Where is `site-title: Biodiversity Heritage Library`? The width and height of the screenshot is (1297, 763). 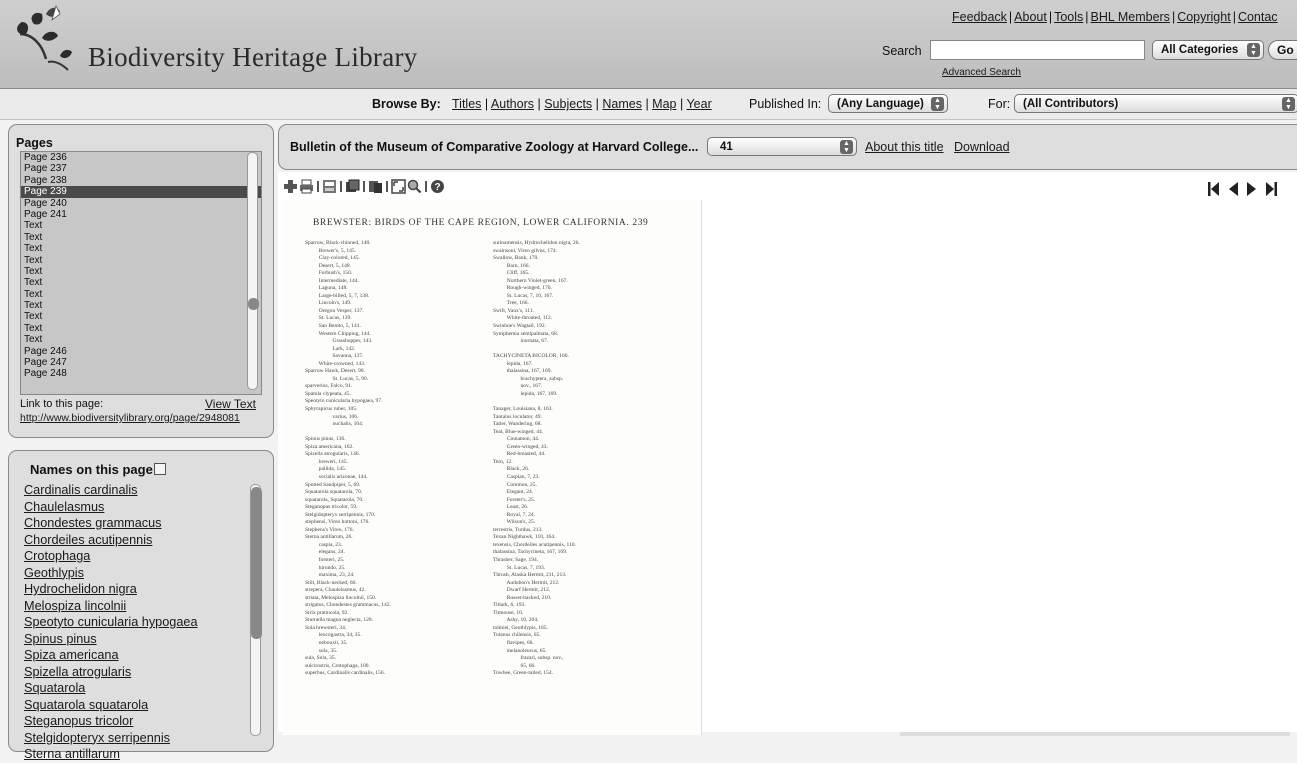 site-title: Biodiversity Heritage Library is located at coordinates (253, 57).